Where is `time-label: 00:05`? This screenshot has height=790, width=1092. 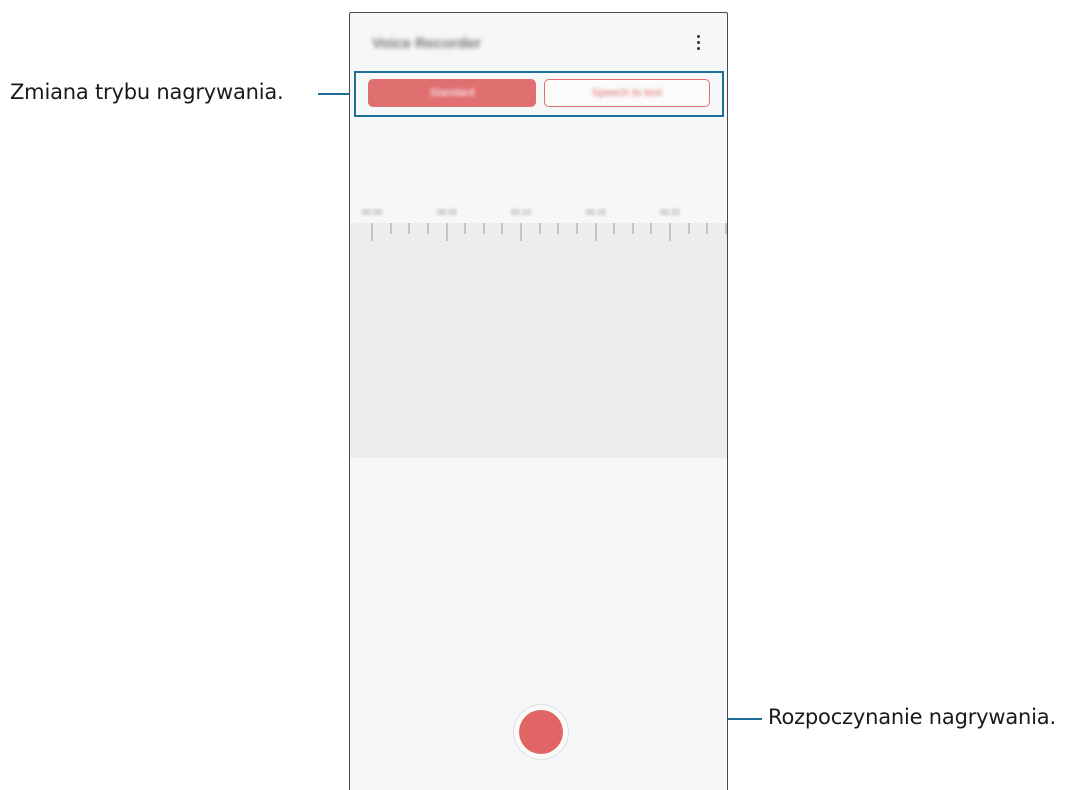
time-label: 00:05 is located at coordinates (447, 212).